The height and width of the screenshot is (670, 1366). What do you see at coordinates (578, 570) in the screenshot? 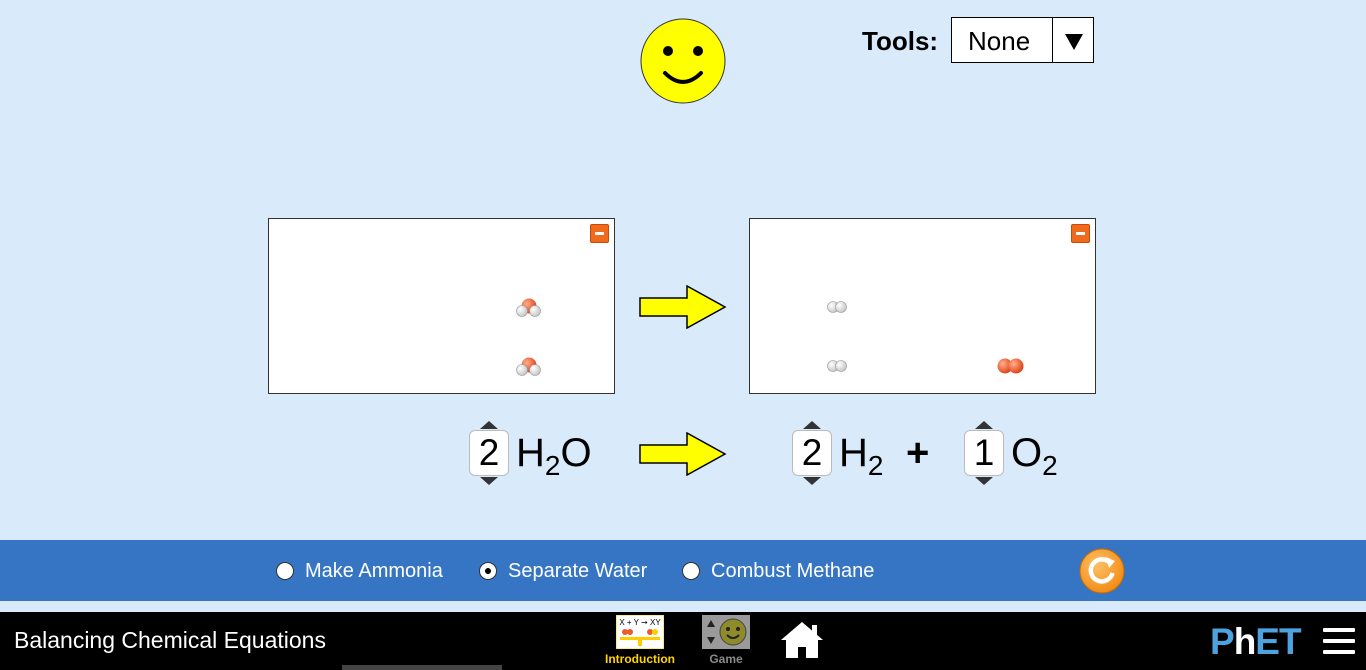
I see `radio-label: Separate Water` at bounding box center [578, 570].